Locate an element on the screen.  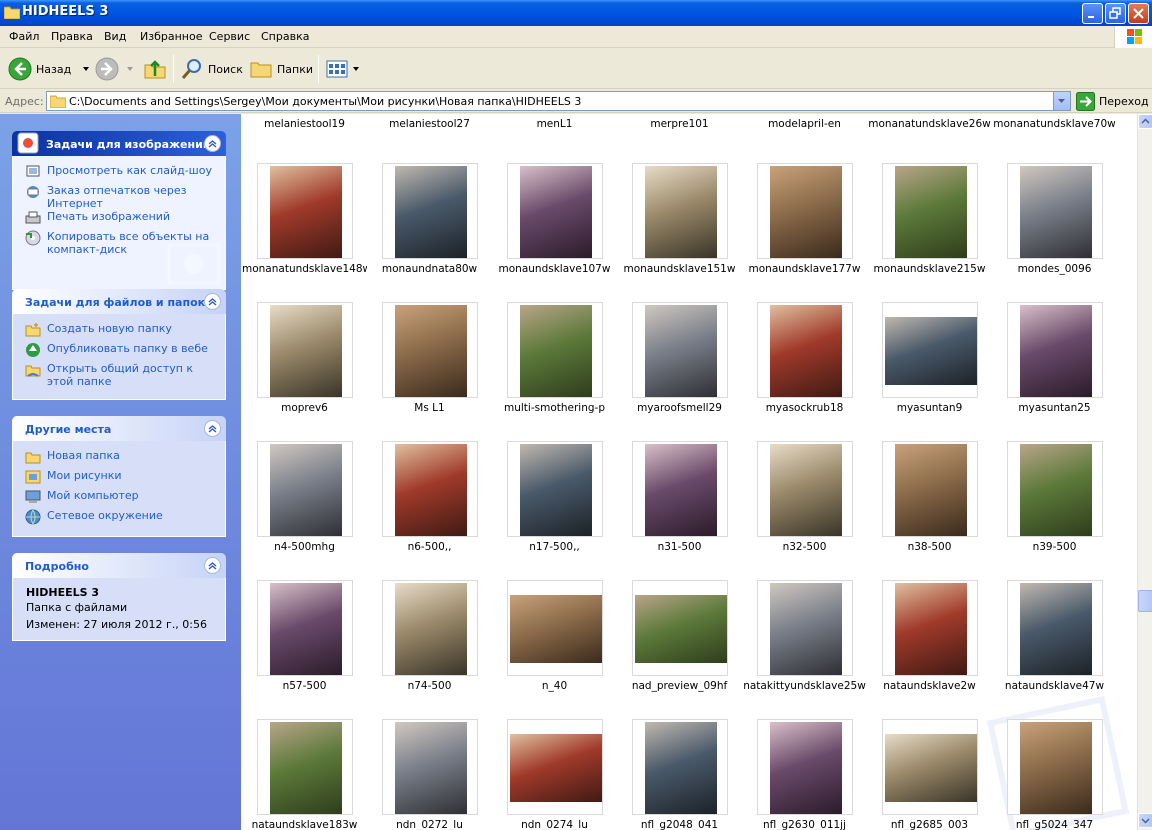
thumbnail-item: n4-500mhg is located at coordinates (304, 510).